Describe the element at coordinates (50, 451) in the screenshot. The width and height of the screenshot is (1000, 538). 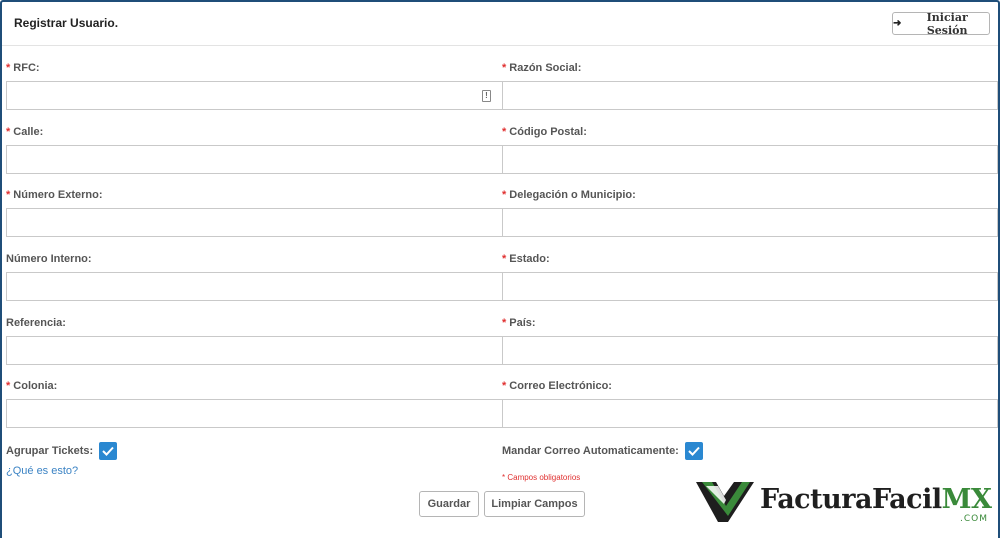
I see `agrupar-tickets-label: Agrupar Tickets:` at that location.